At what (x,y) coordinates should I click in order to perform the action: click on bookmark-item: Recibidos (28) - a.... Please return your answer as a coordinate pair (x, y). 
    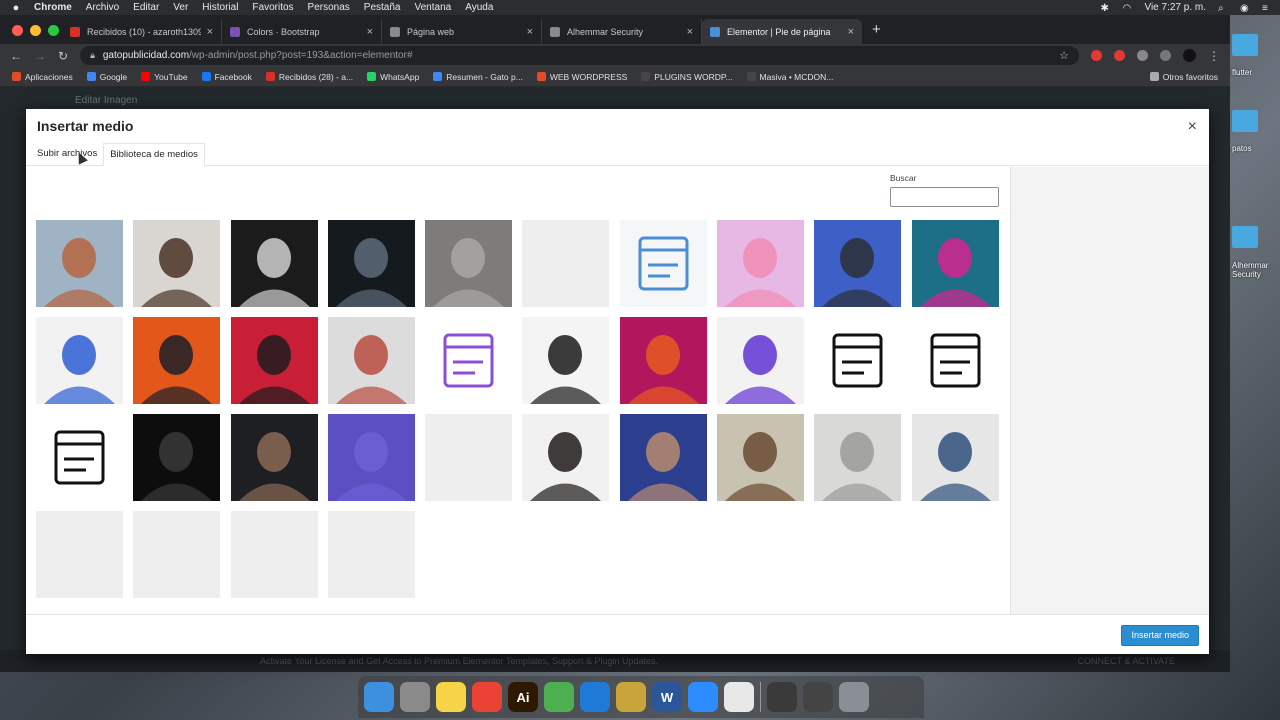
    Looking at the image, I should click on (309, 77).